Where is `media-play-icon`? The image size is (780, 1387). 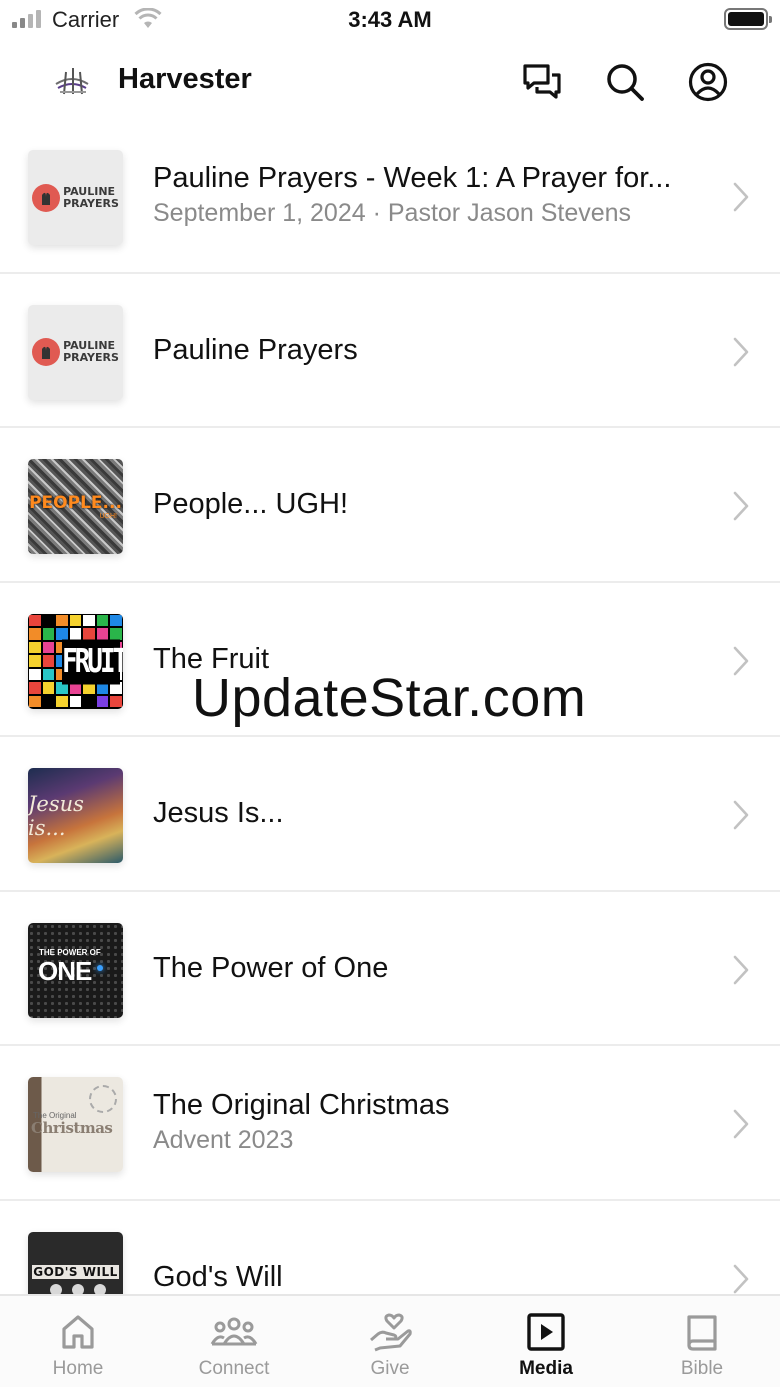 media-play-icon is located at coordinates (546, 1332).